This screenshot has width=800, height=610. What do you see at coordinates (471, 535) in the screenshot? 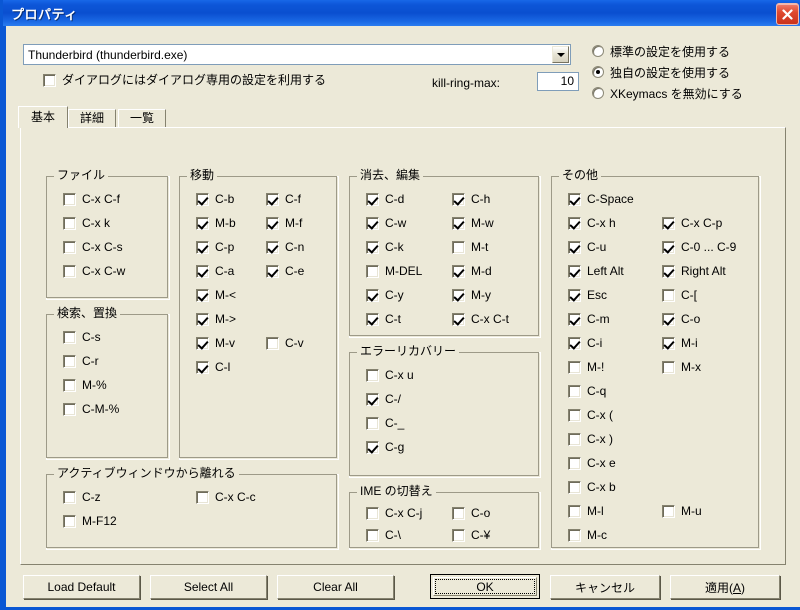
I see `checkbox-c-yen: C-¥` at bounding box center [471, 535].